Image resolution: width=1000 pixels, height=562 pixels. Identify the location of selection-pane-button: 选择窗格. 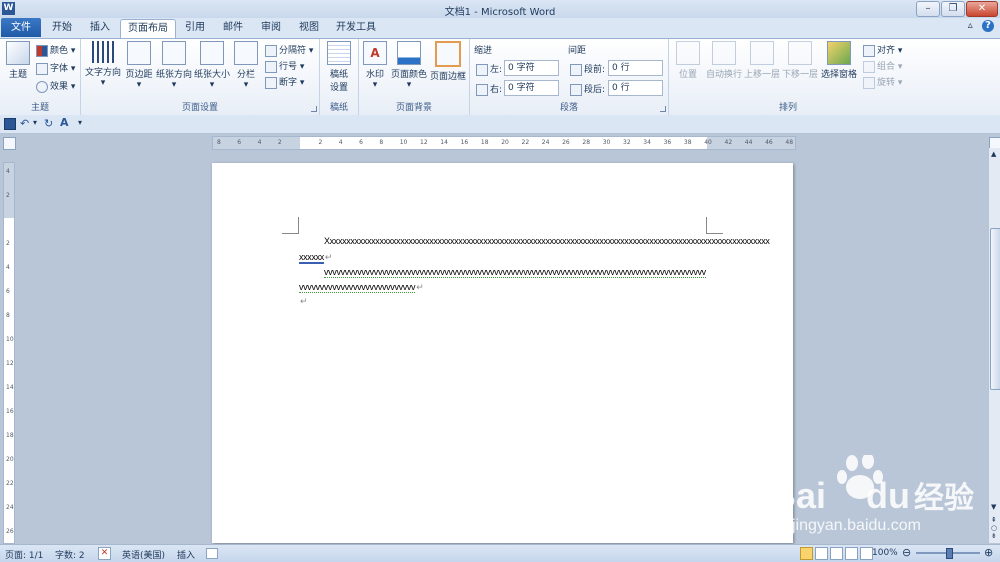
(839, 60).